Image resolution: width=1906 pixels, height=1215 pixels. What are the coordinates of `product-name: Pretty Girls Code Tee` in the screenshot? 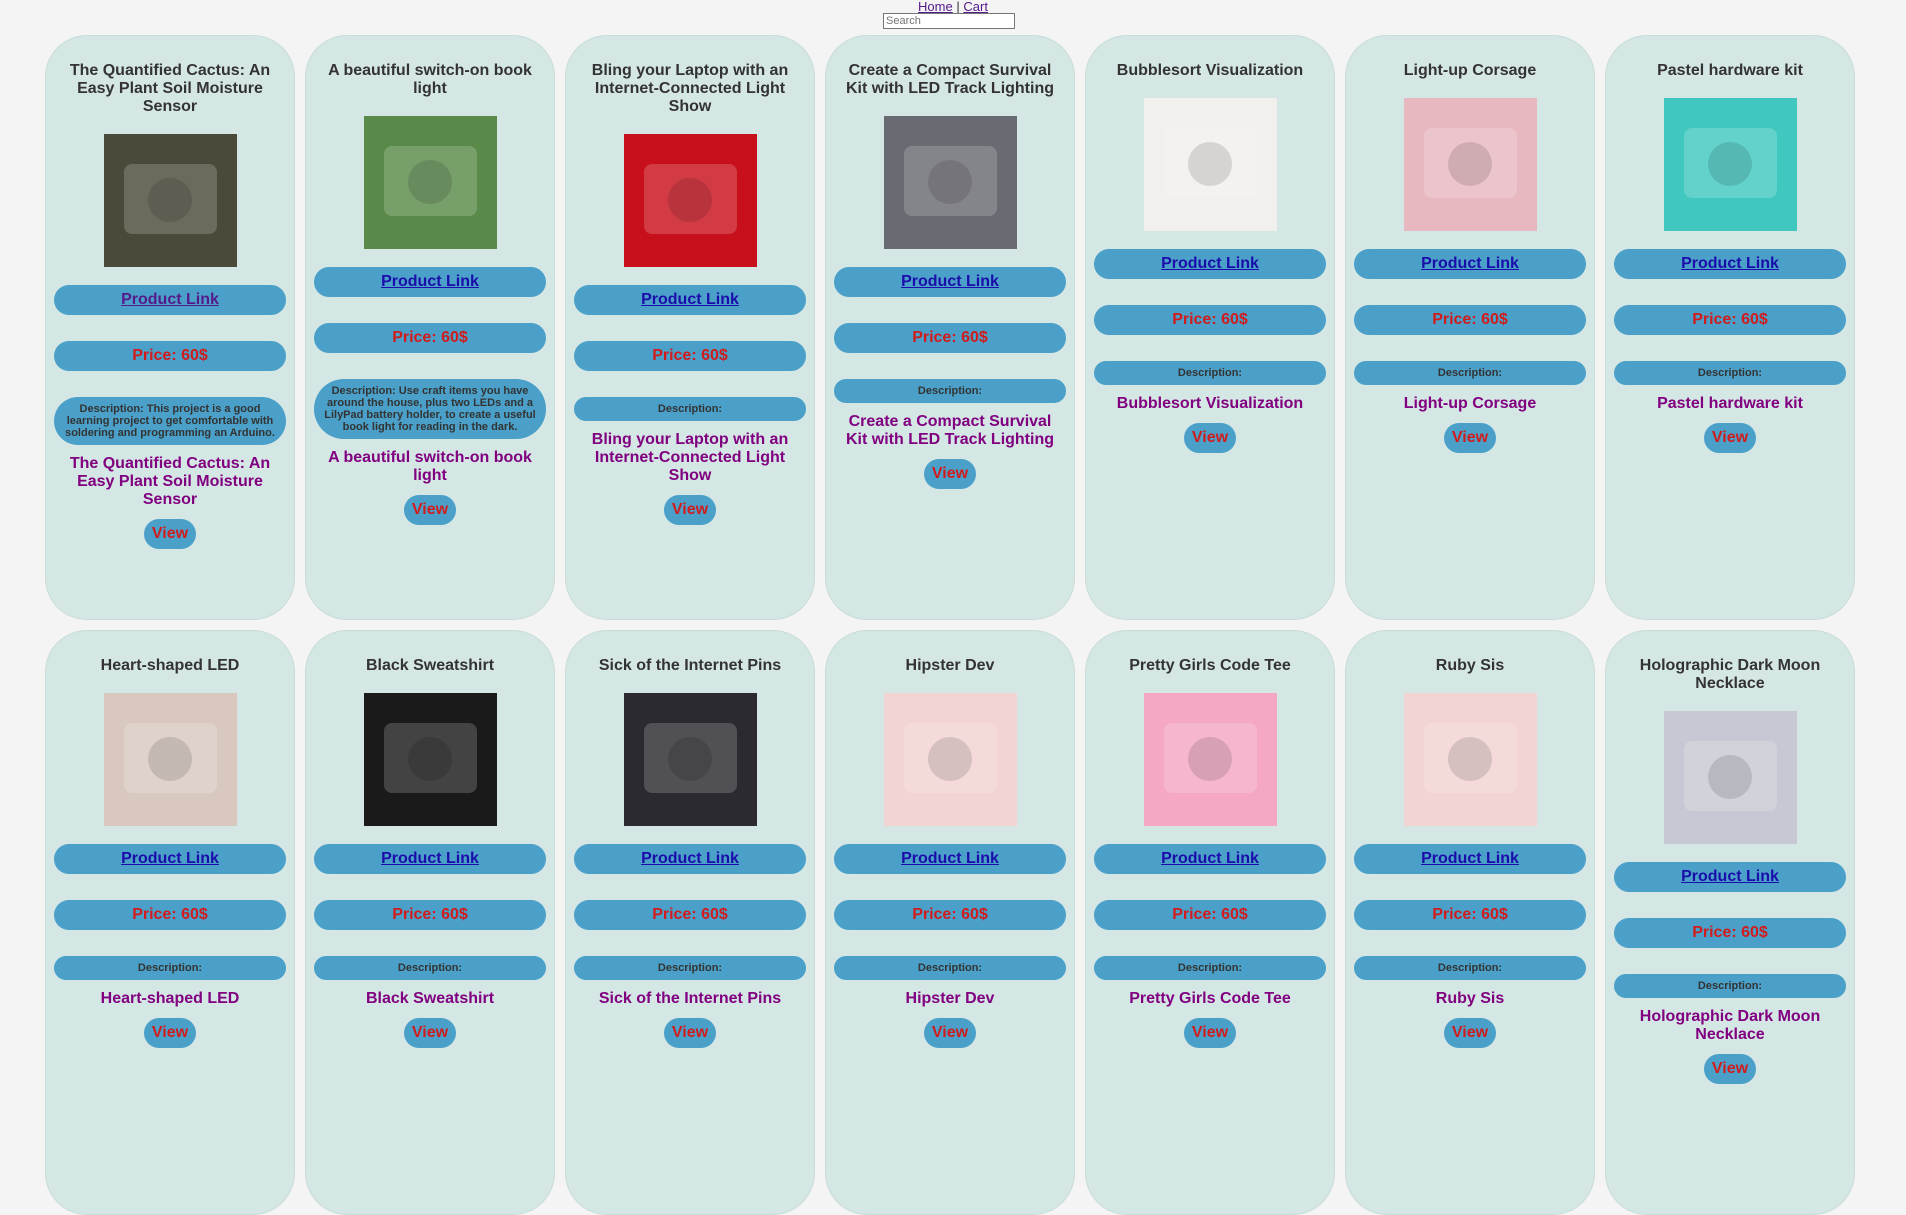 It's located at (1210, 998).